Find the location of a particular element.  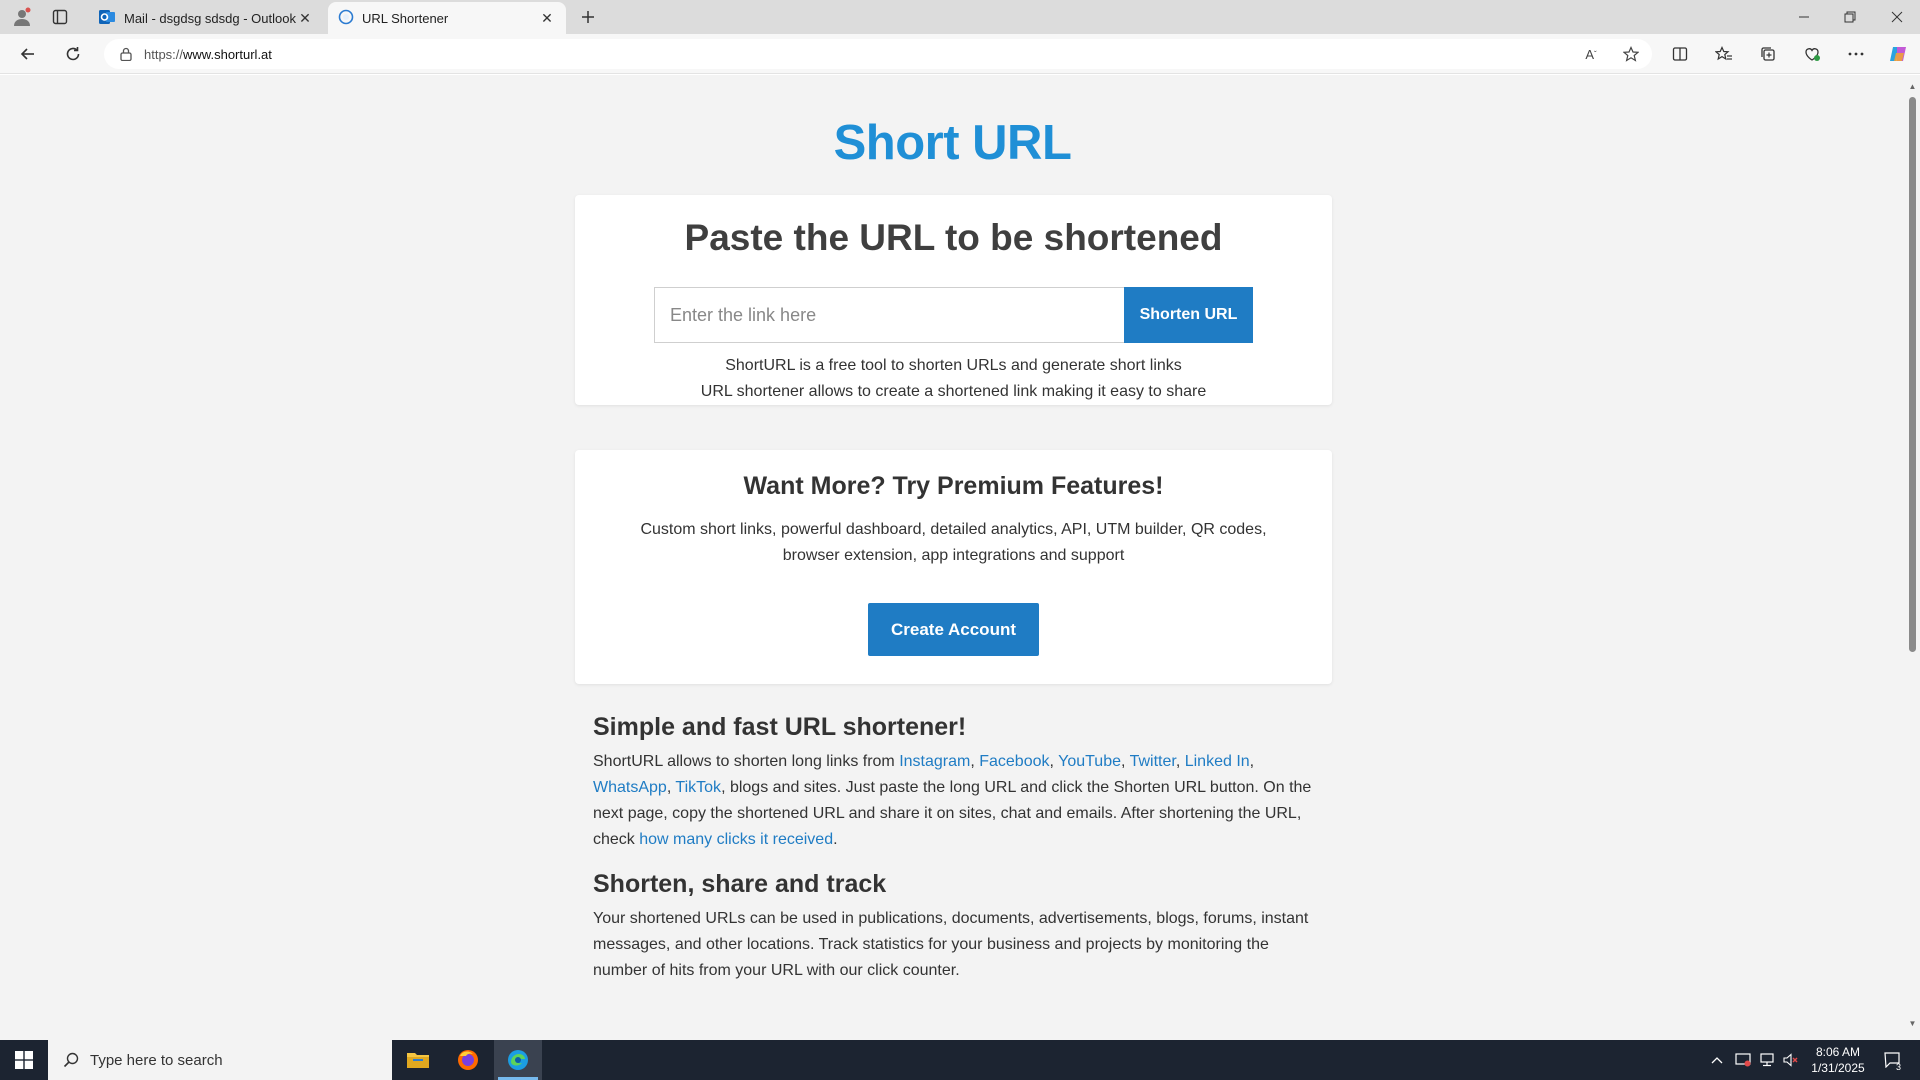

shorten-heading: Paste the URL to be shortened is located at coordinates (953, 237).